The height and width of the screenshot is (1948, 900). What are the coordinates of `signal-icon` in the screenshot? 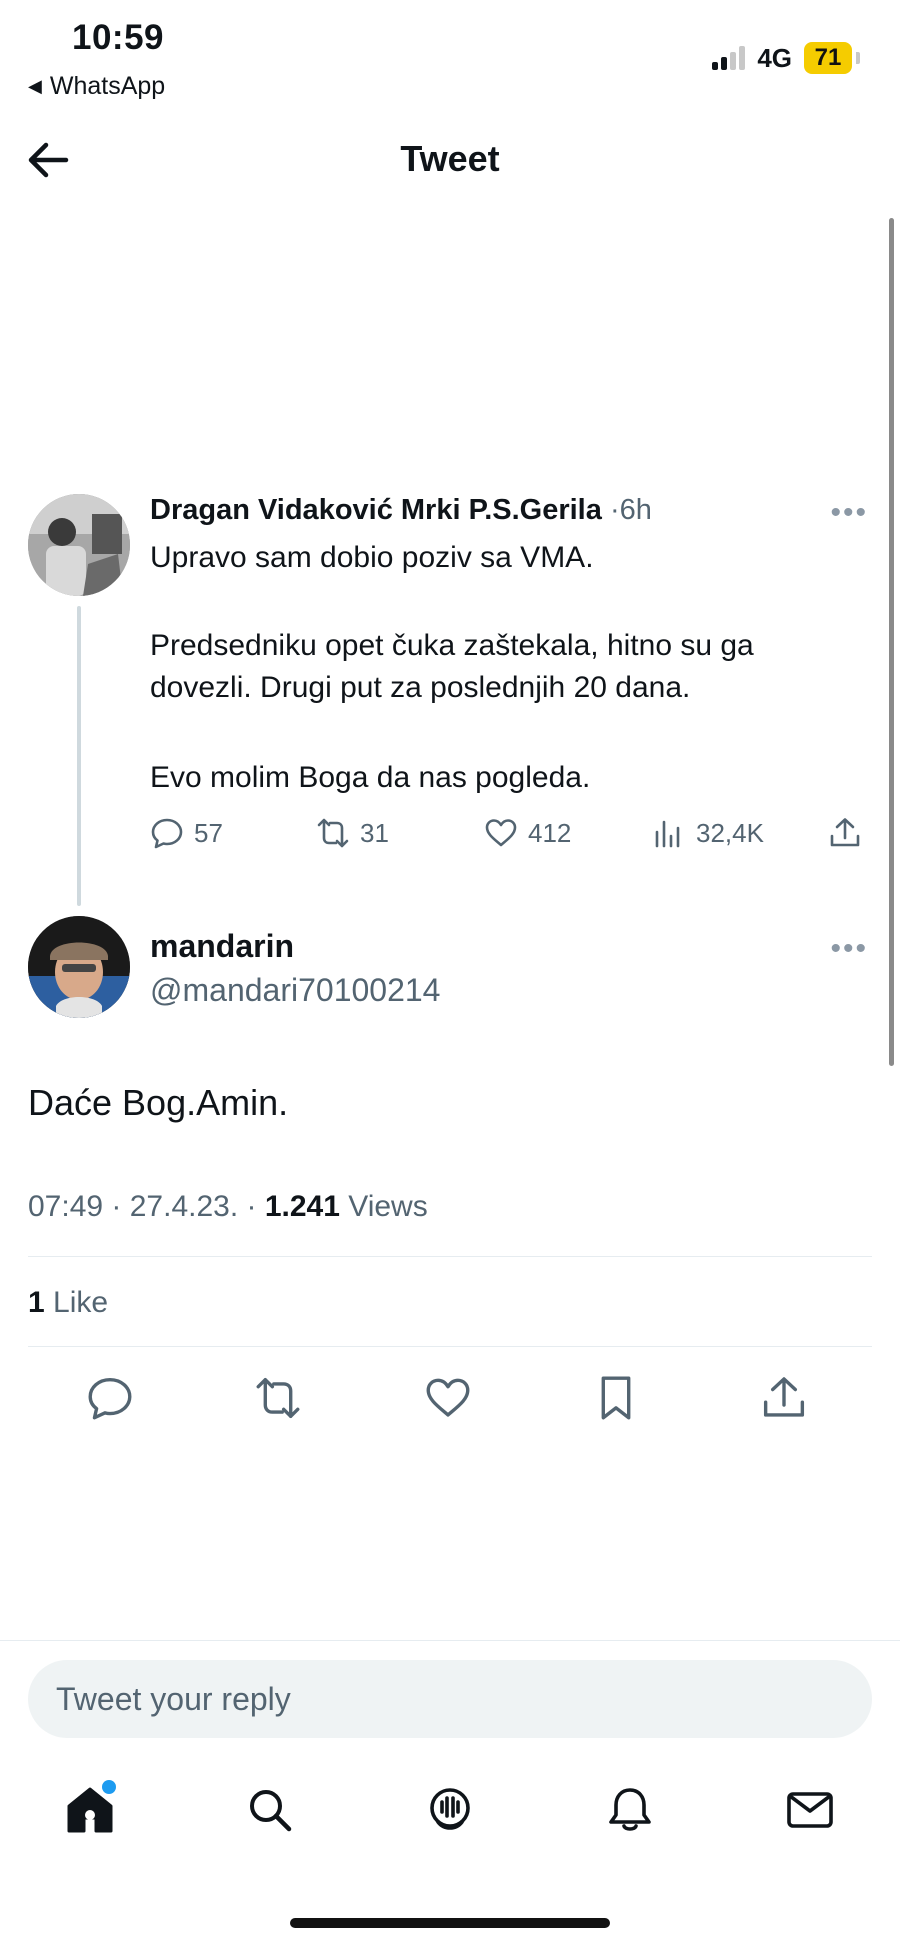 It's located at (729, 58).